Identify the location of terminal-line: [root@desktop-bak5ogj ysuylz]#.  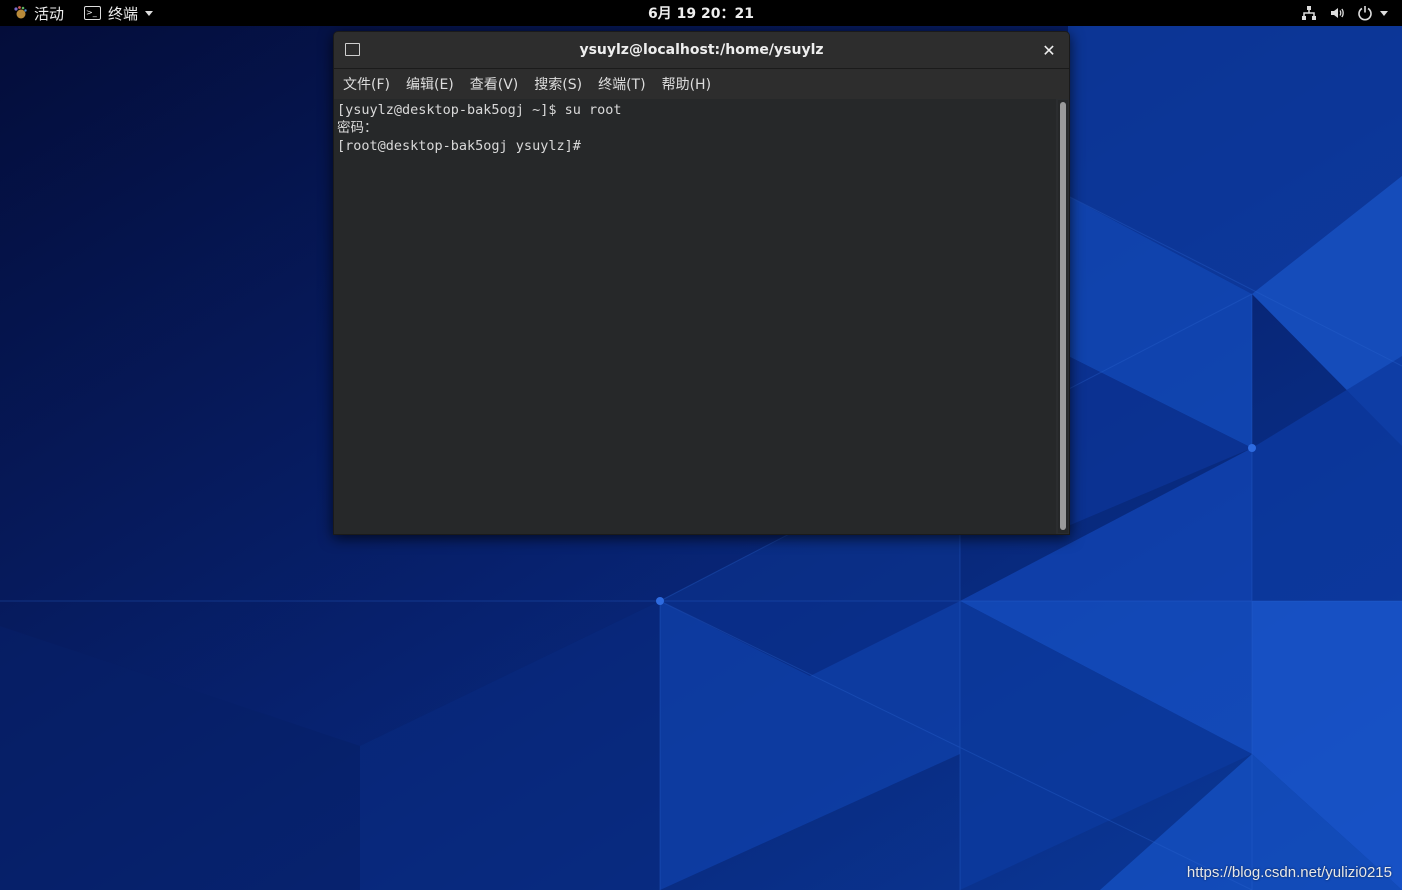
(459, 146).